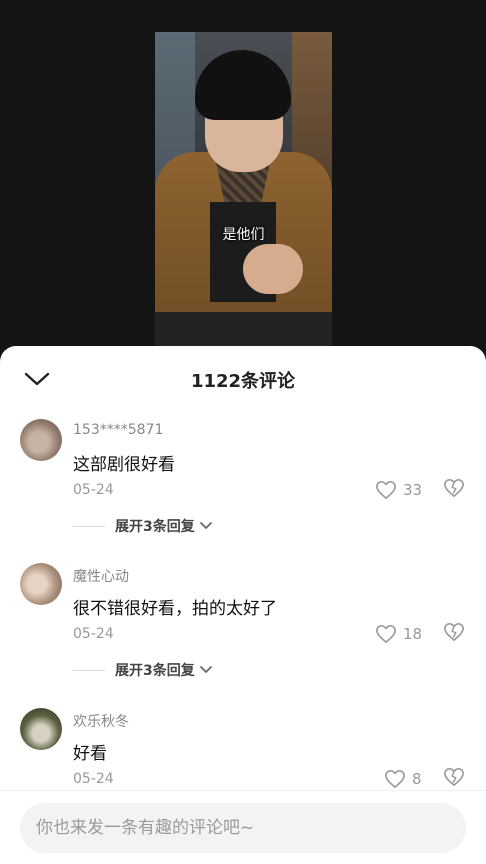 The width and height of the screenshot is (486, 864). What do you see at coordinates (124, 462) in the screenshot?
I see `comment-text: 这部剧很好看` at bounding box center [124, 462].